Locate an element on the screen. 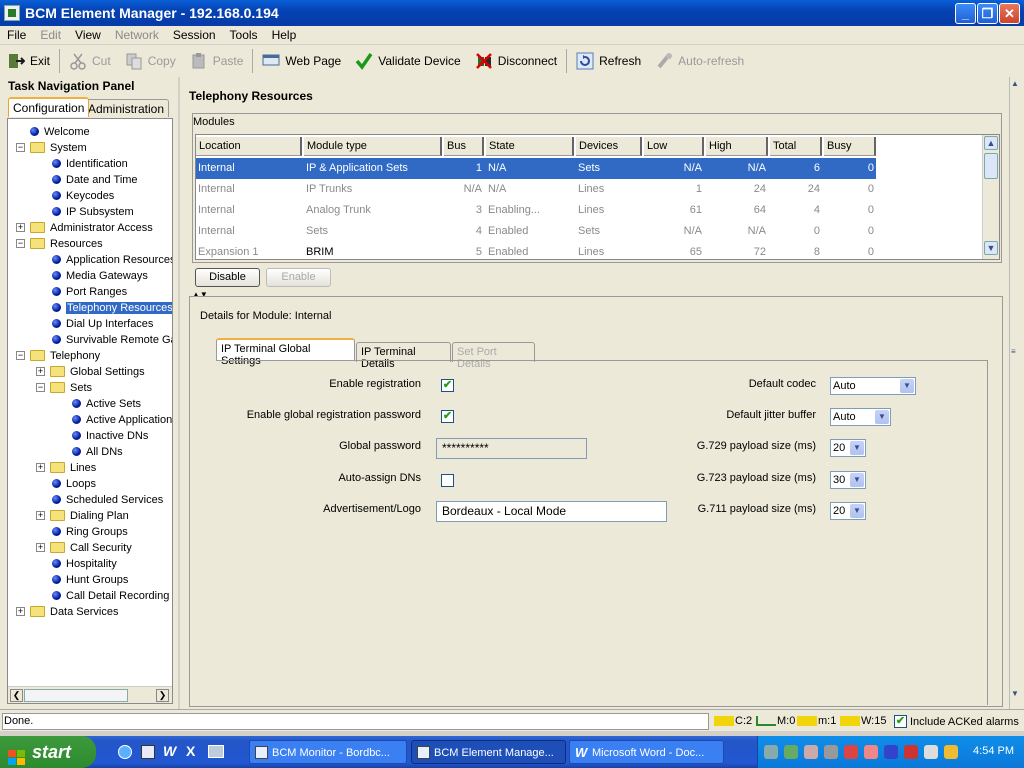  alarm-warning: W:15 is located at coordinates (863, 721).